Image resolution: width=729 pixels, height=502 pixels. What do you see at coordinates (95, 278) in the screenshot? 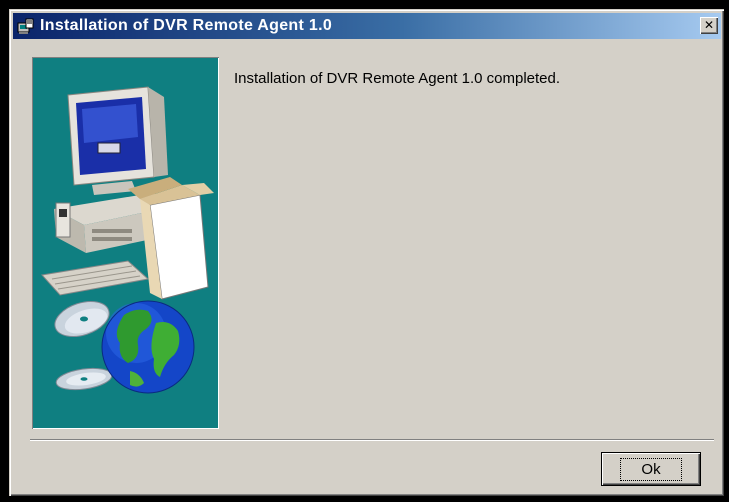
I see `keyboard-icon` at bounding box center [95, 278].